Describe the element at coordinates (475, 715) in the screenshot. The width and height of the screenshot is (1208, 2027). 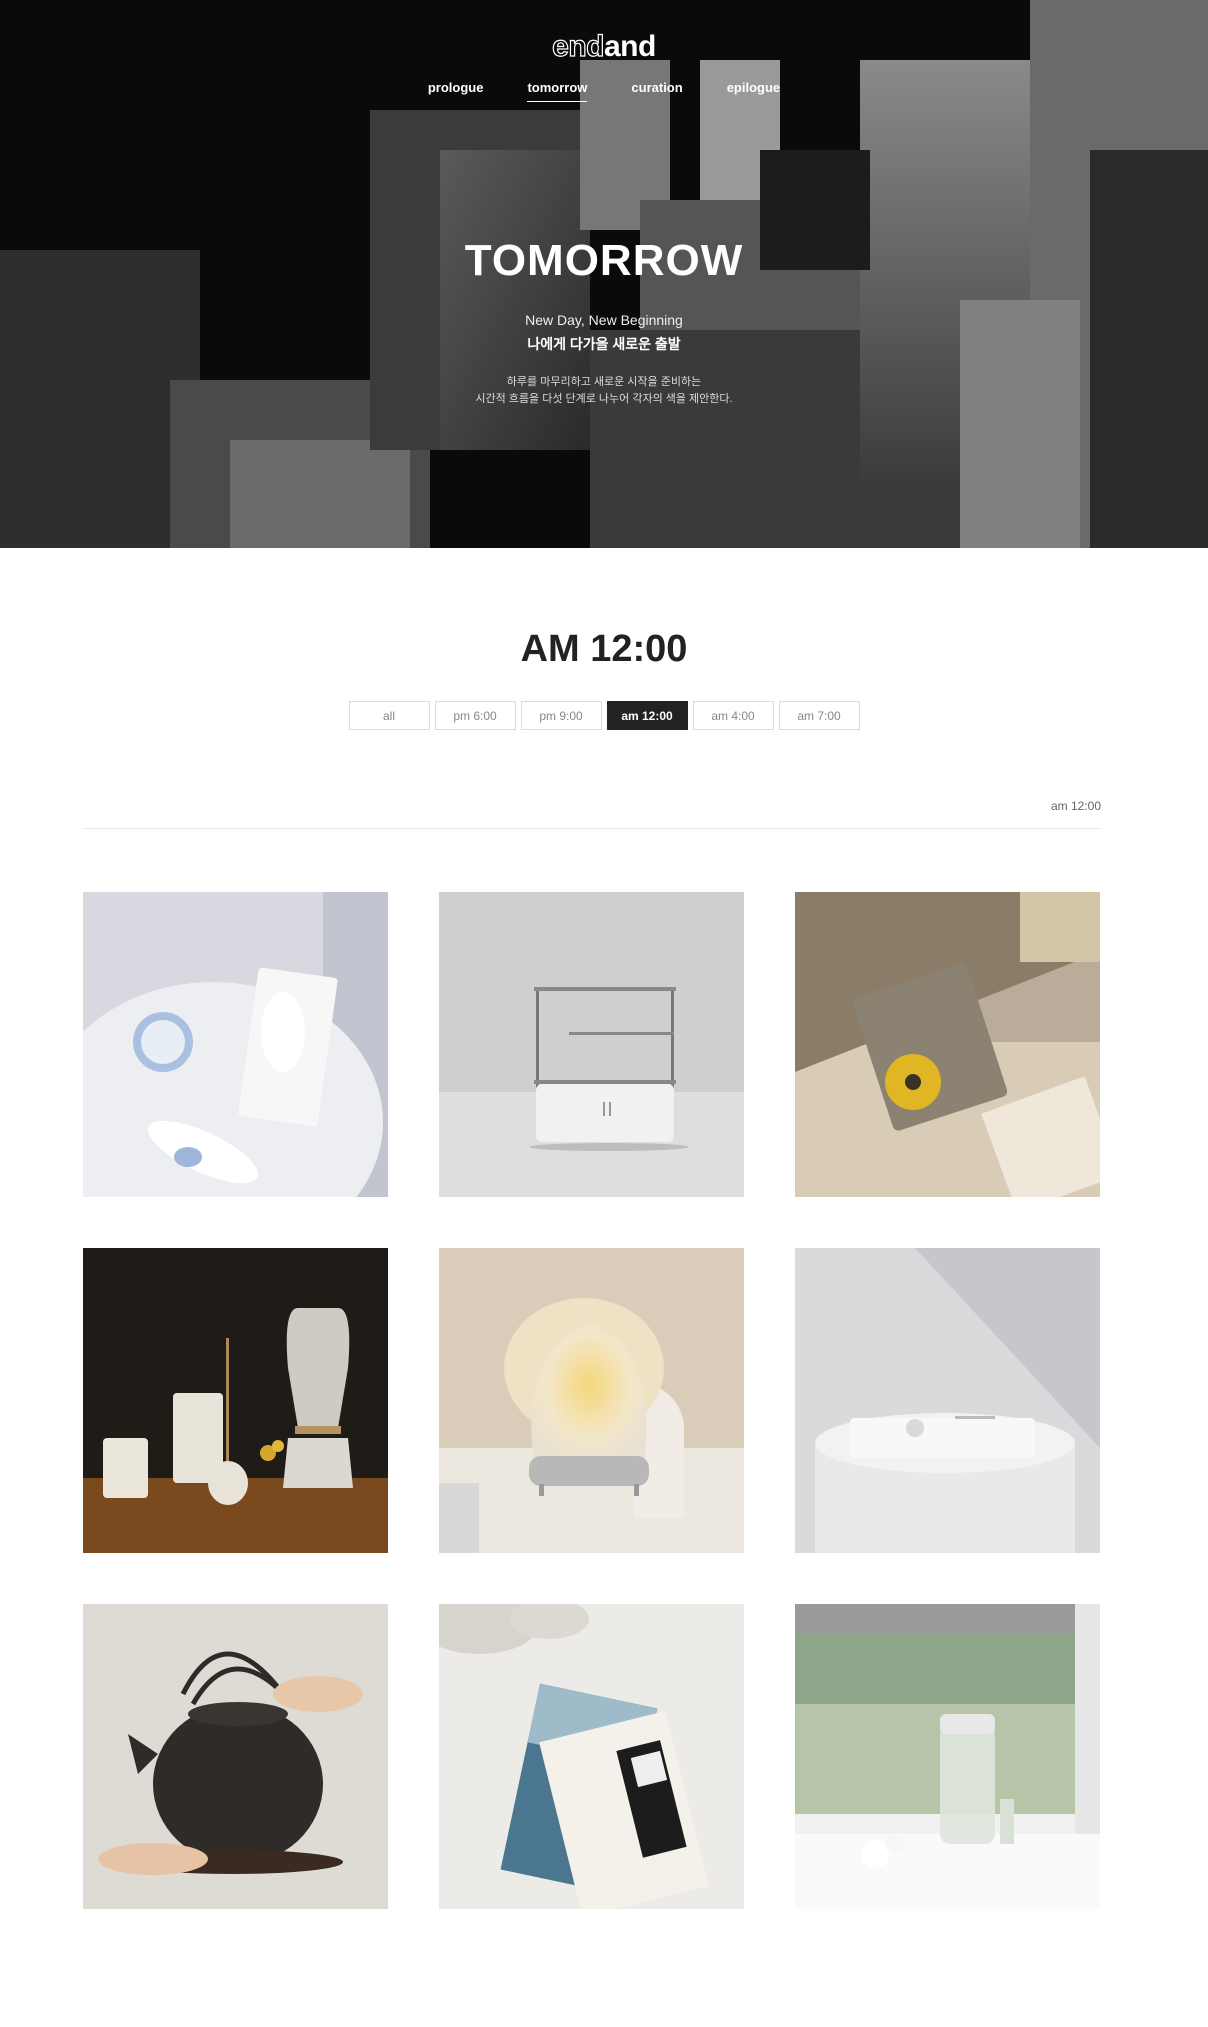
I see `filter-tab-pm-6: pm 6:00` at that location.